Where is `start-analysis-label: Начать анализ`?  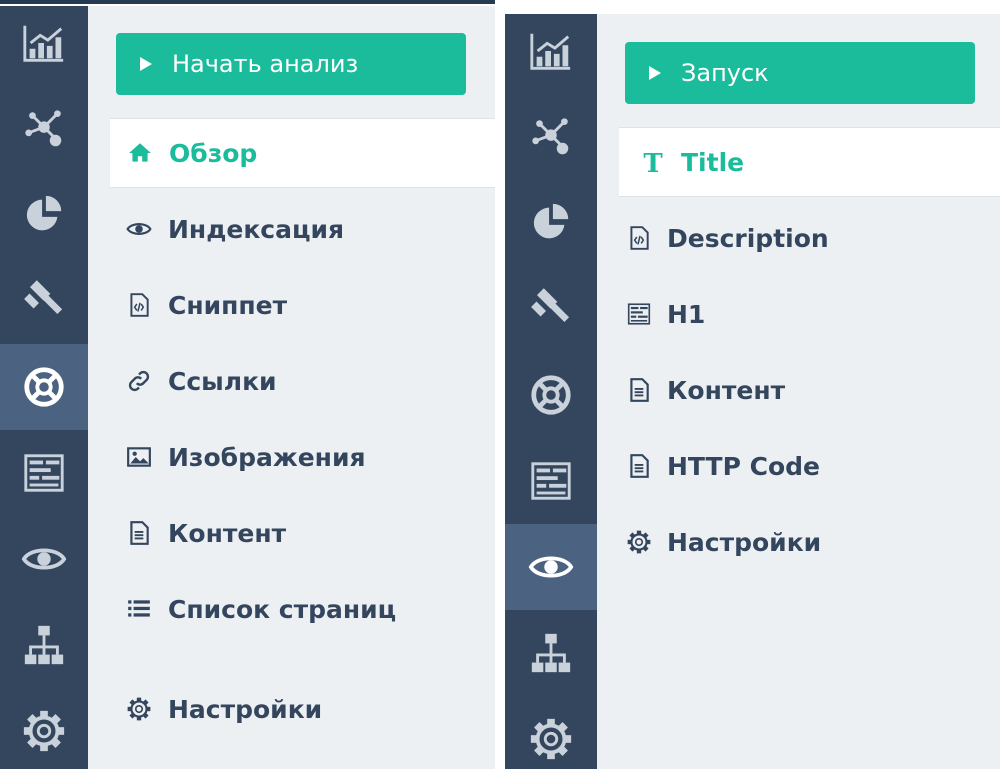 start-analysis-label: Начать анализ is located at coordinates (265, 64).